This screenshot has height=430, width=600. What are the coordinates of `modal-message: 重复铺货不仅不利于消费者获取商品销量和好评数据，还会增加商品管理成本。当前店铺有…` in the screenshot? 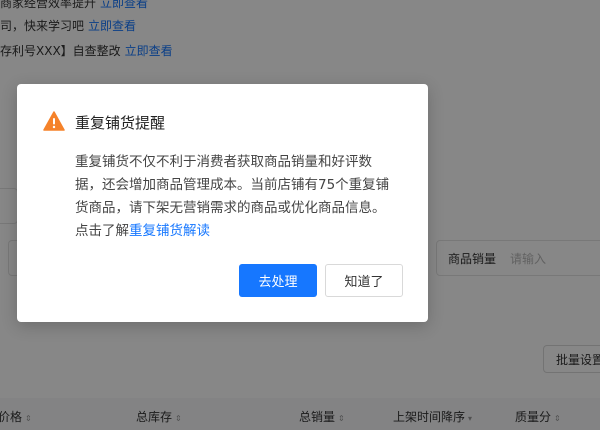 It's located at (236, 197).